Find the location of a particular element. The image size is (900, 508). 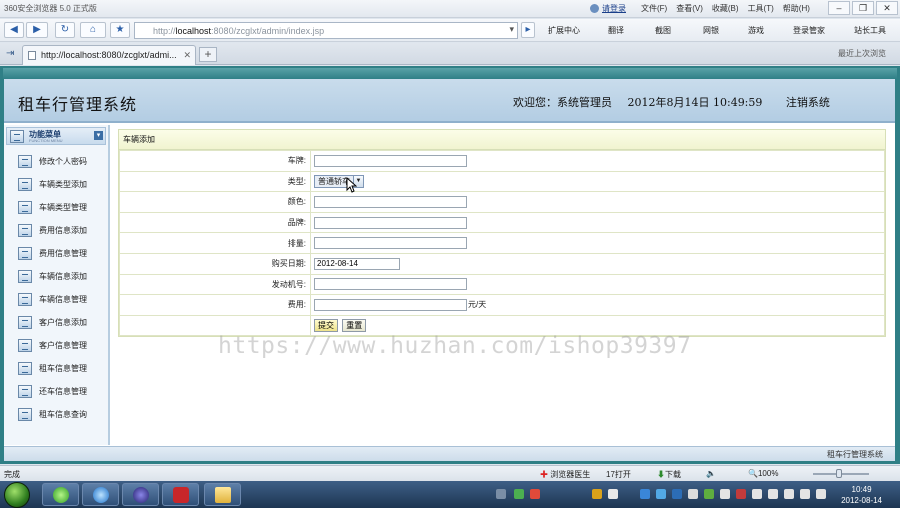

clock-time: 10:49 is located at coordinates (861, 489).